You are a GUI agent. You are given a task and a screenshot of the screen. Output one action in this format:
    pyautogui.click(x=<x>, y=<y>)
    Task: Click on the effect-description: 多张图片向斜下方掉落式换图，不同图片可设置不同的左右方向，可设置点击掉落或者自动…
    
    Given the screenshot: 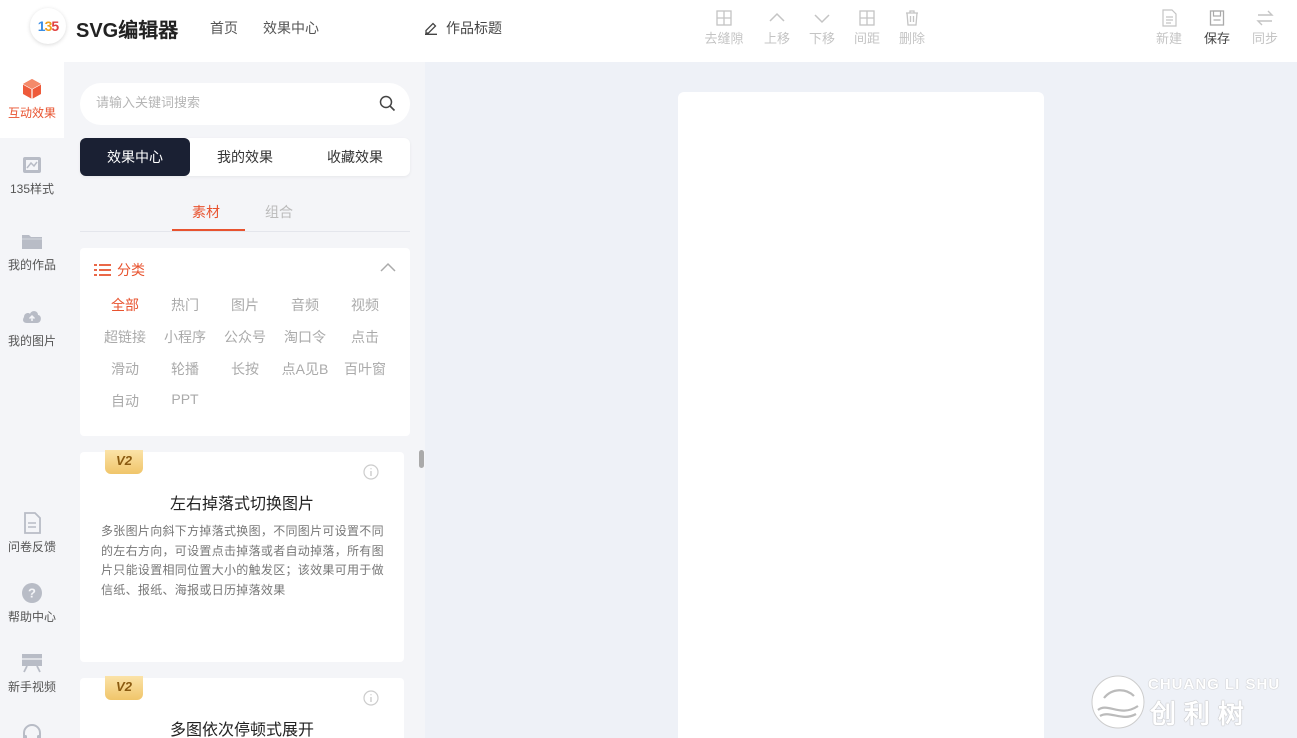 What is the action you would take?
    pyautogui.click(x=242, y=560)
    